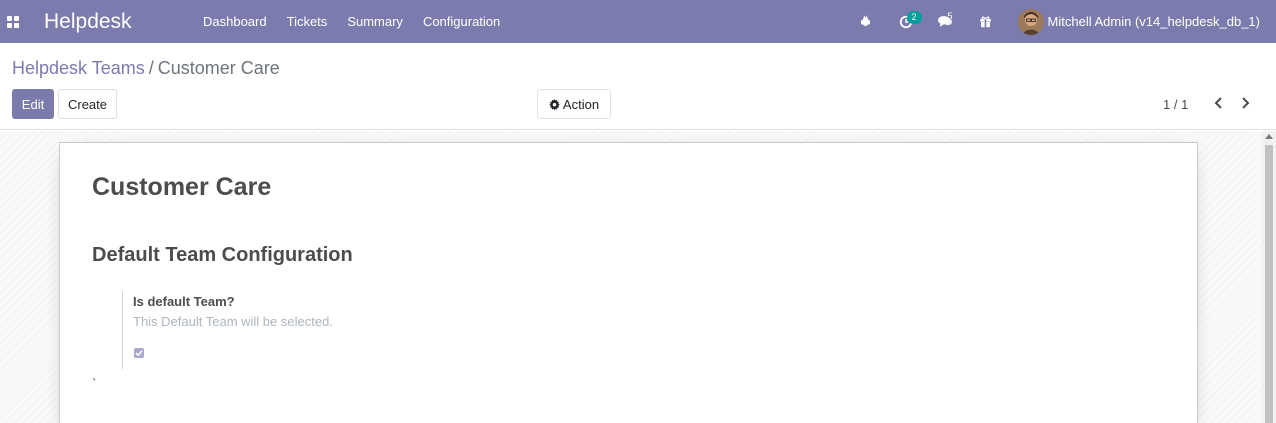 This screenshot has width=1276, height=423. I want to click on pager-value: 1 / 1, so click(1175, 104).